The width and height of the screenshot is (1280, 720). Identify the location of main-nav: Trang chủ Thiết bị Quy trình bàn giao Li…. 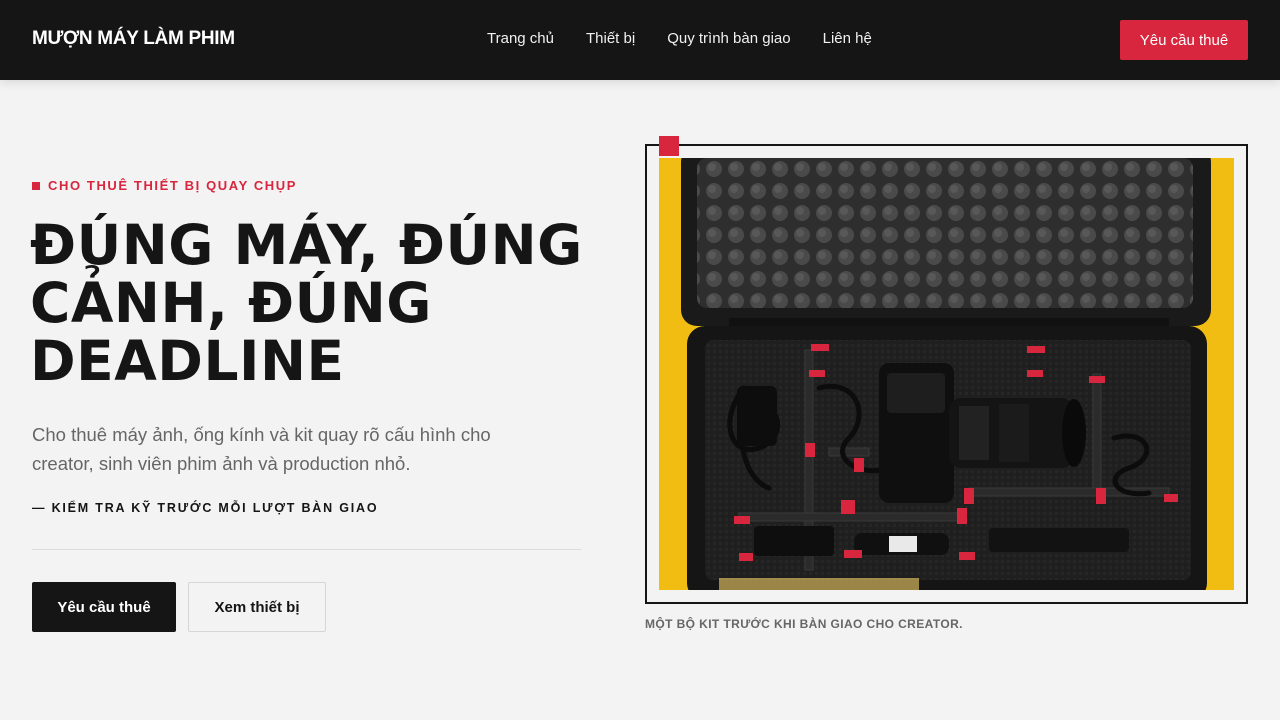
(679, 38).